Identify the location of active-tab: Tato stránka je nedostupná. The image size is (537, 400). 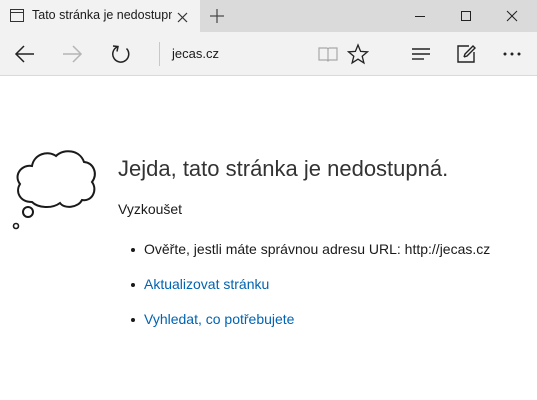
(100, 16).